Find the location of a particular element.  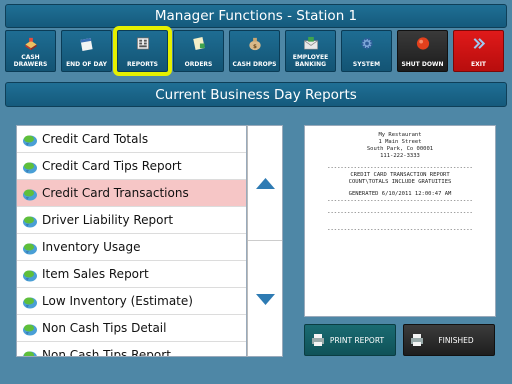

employee-banking-button: EMPLOYEE BANKING is located at coordinates (310, 51).